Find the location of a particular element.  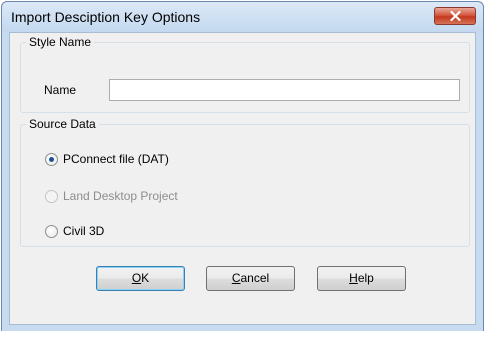

name-input is located at coordinates (284, 90).